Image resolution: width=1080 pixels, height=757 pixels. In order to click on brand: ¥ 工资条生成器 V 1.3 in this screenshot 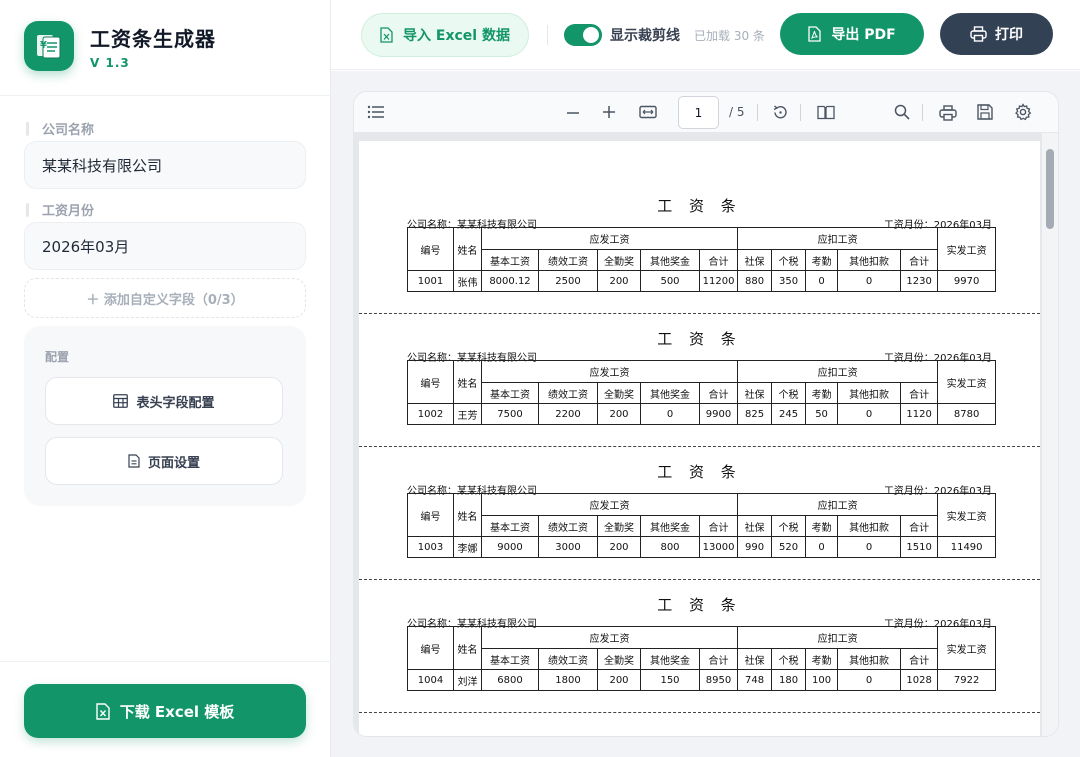, I will do `click(120, 46)`.